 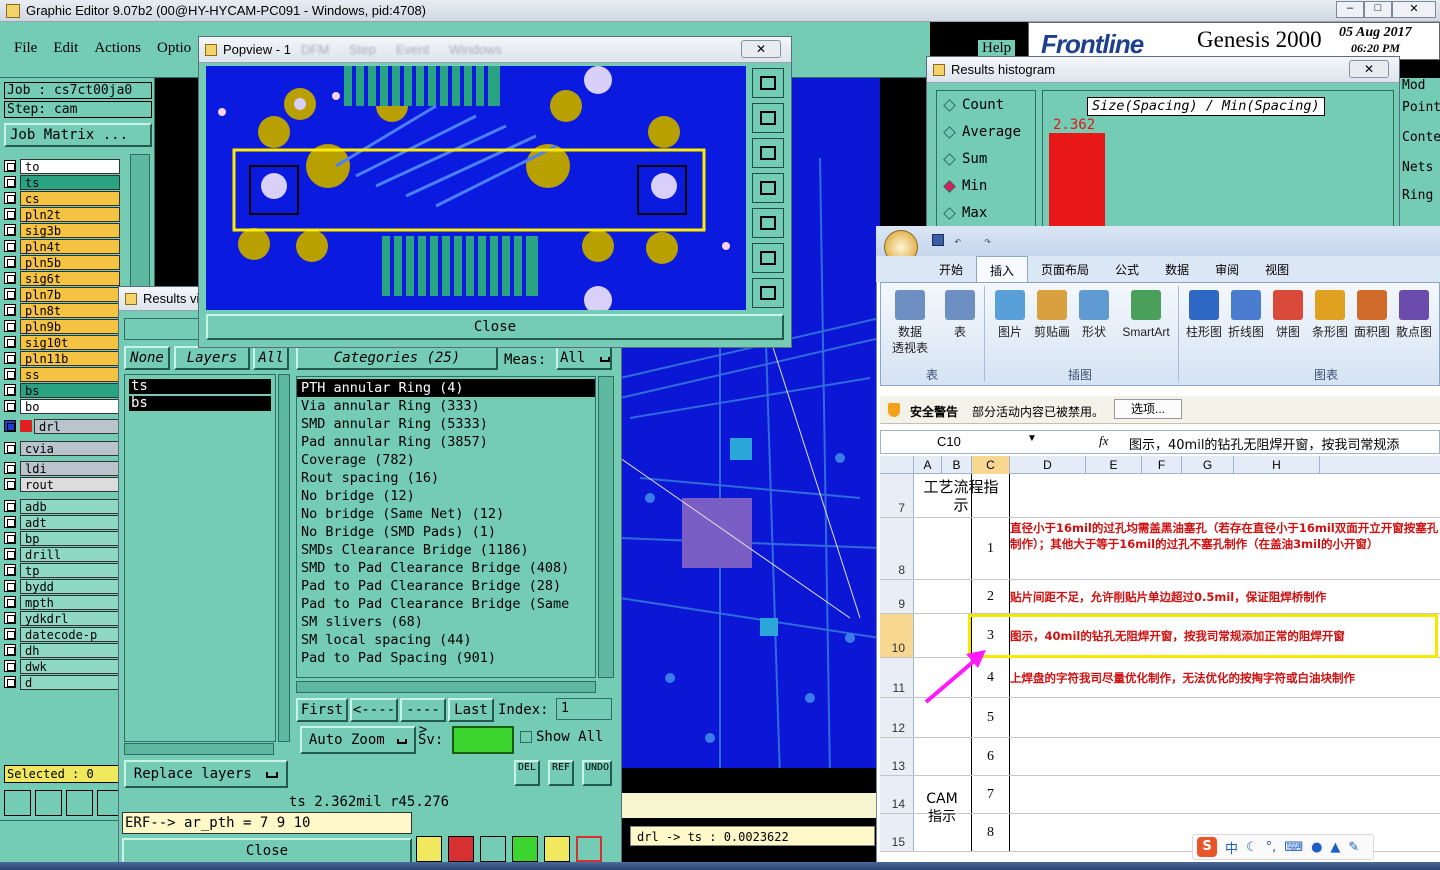 I want to click on category-item: No Bridge (SMD Pads) (1), so click(x=446, y=532).